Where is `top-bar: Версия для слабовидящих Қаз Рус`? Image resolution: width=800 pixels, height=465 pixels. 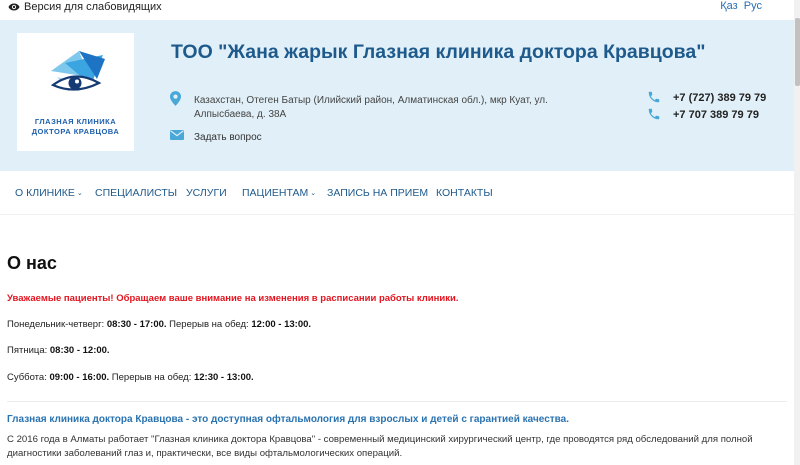 top-bar: Версия для слабовидящих Қаз Рус is located at coordinates (400, 9).